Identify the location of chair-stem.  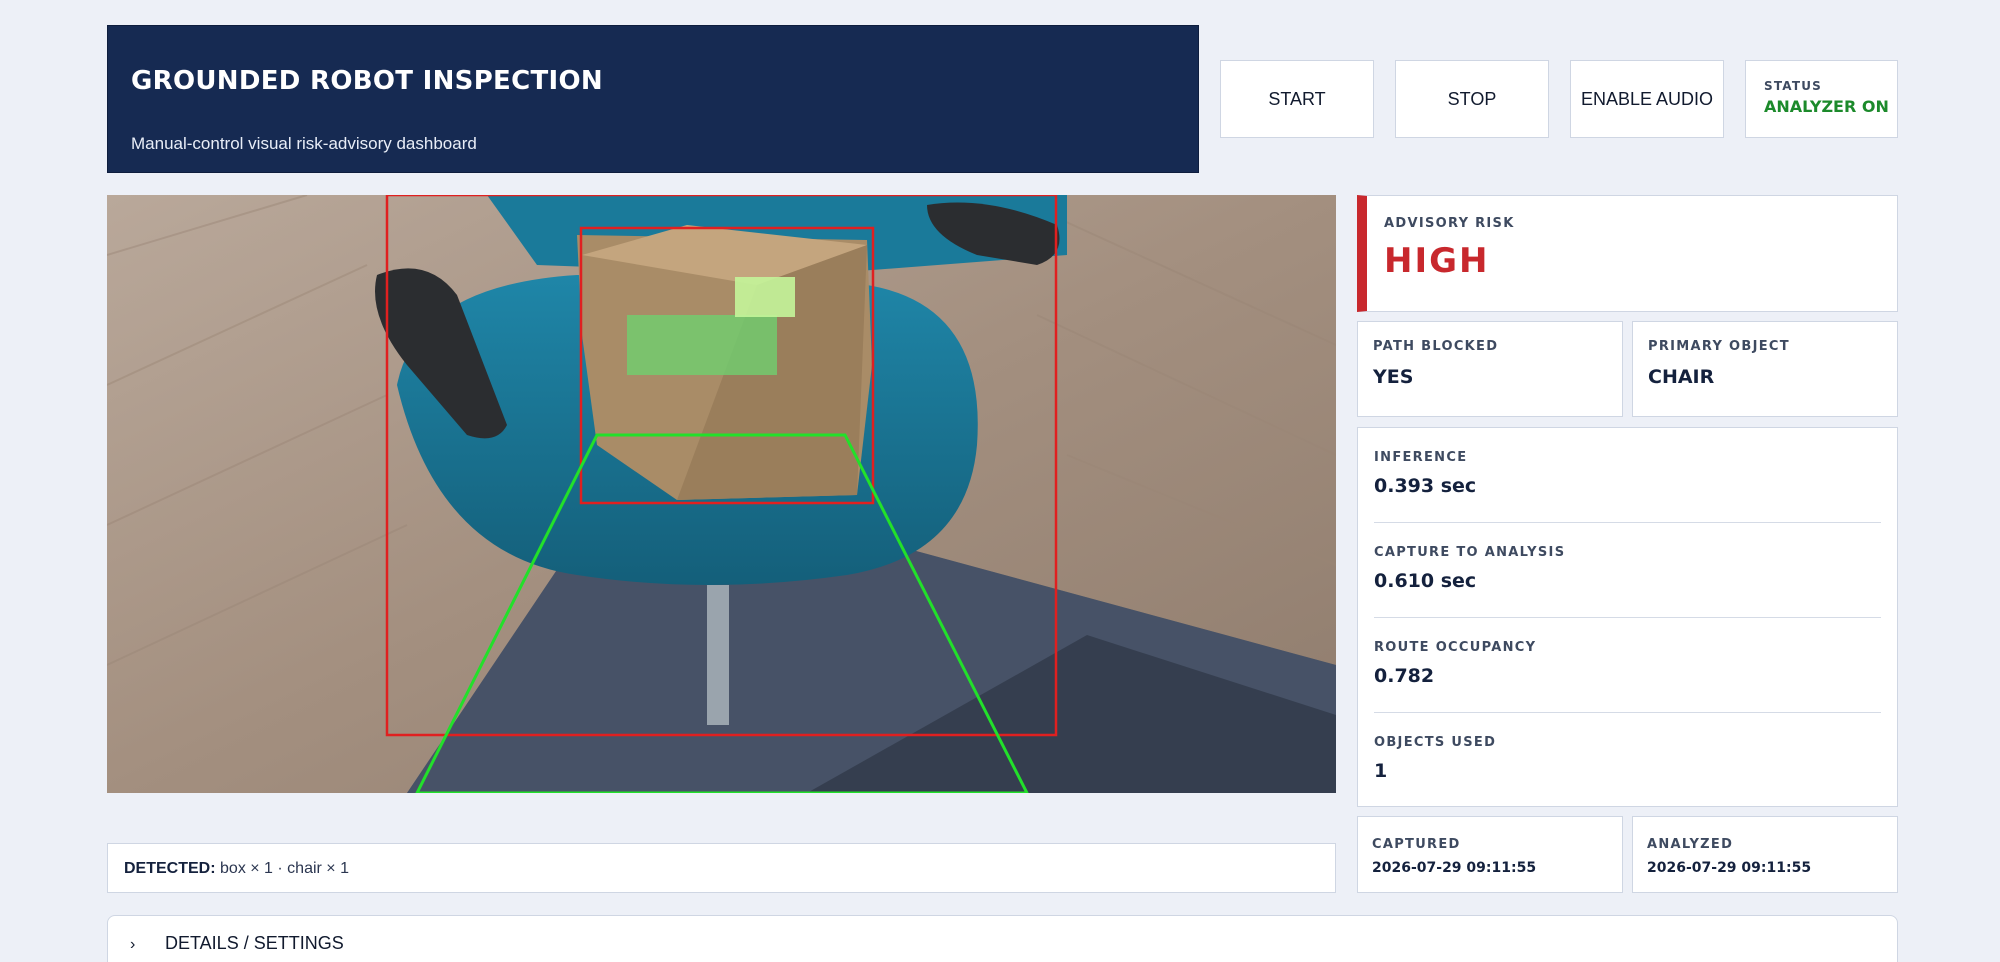
(718, 655).